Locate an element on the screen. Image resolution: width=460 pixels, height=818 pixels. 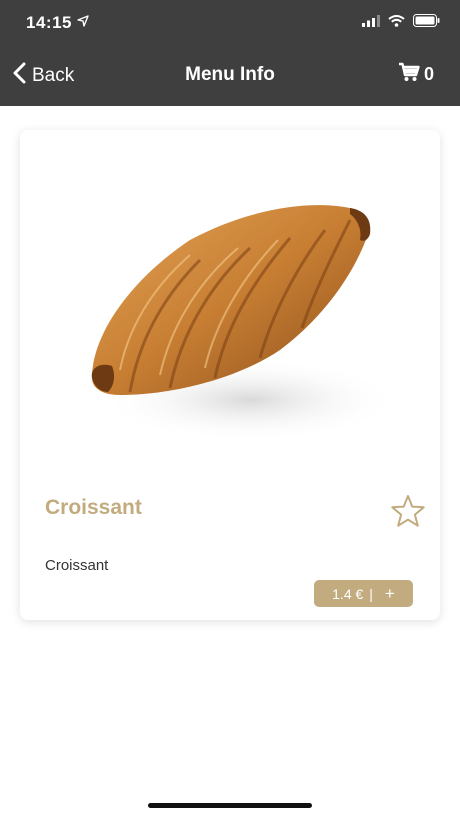
cart-count: 0 is located at coordinates (428, 74).